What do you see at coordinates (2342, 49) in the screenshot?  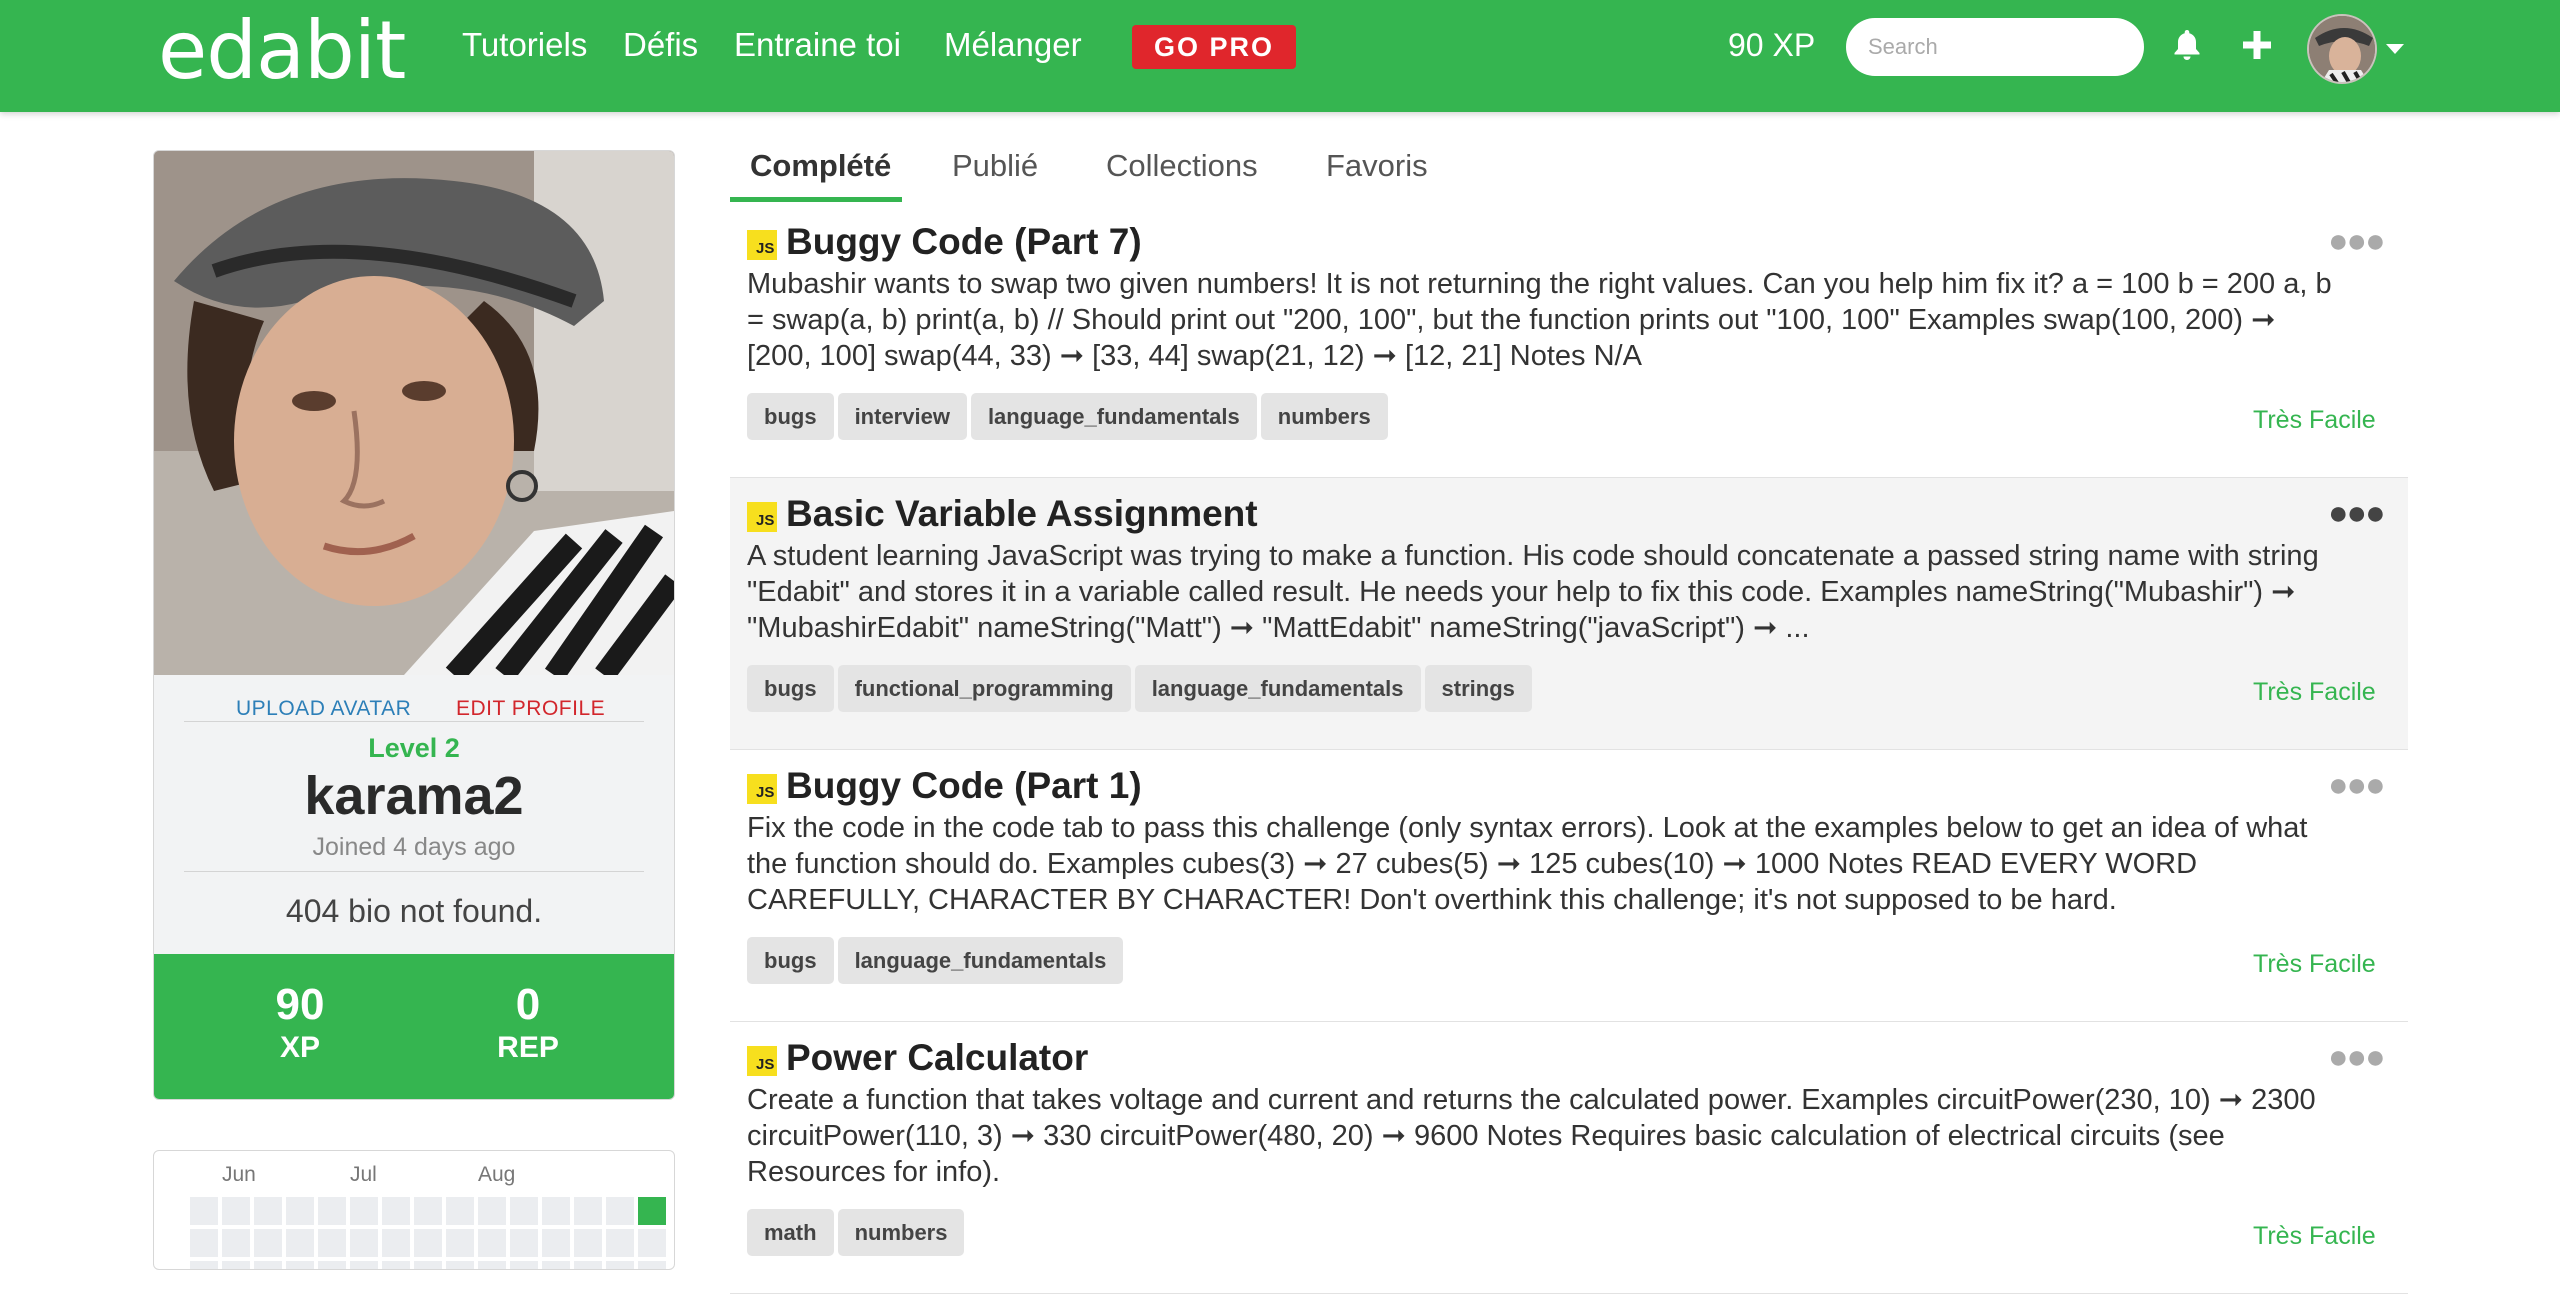 I see `avatar` at bounding box center [2342, 49].